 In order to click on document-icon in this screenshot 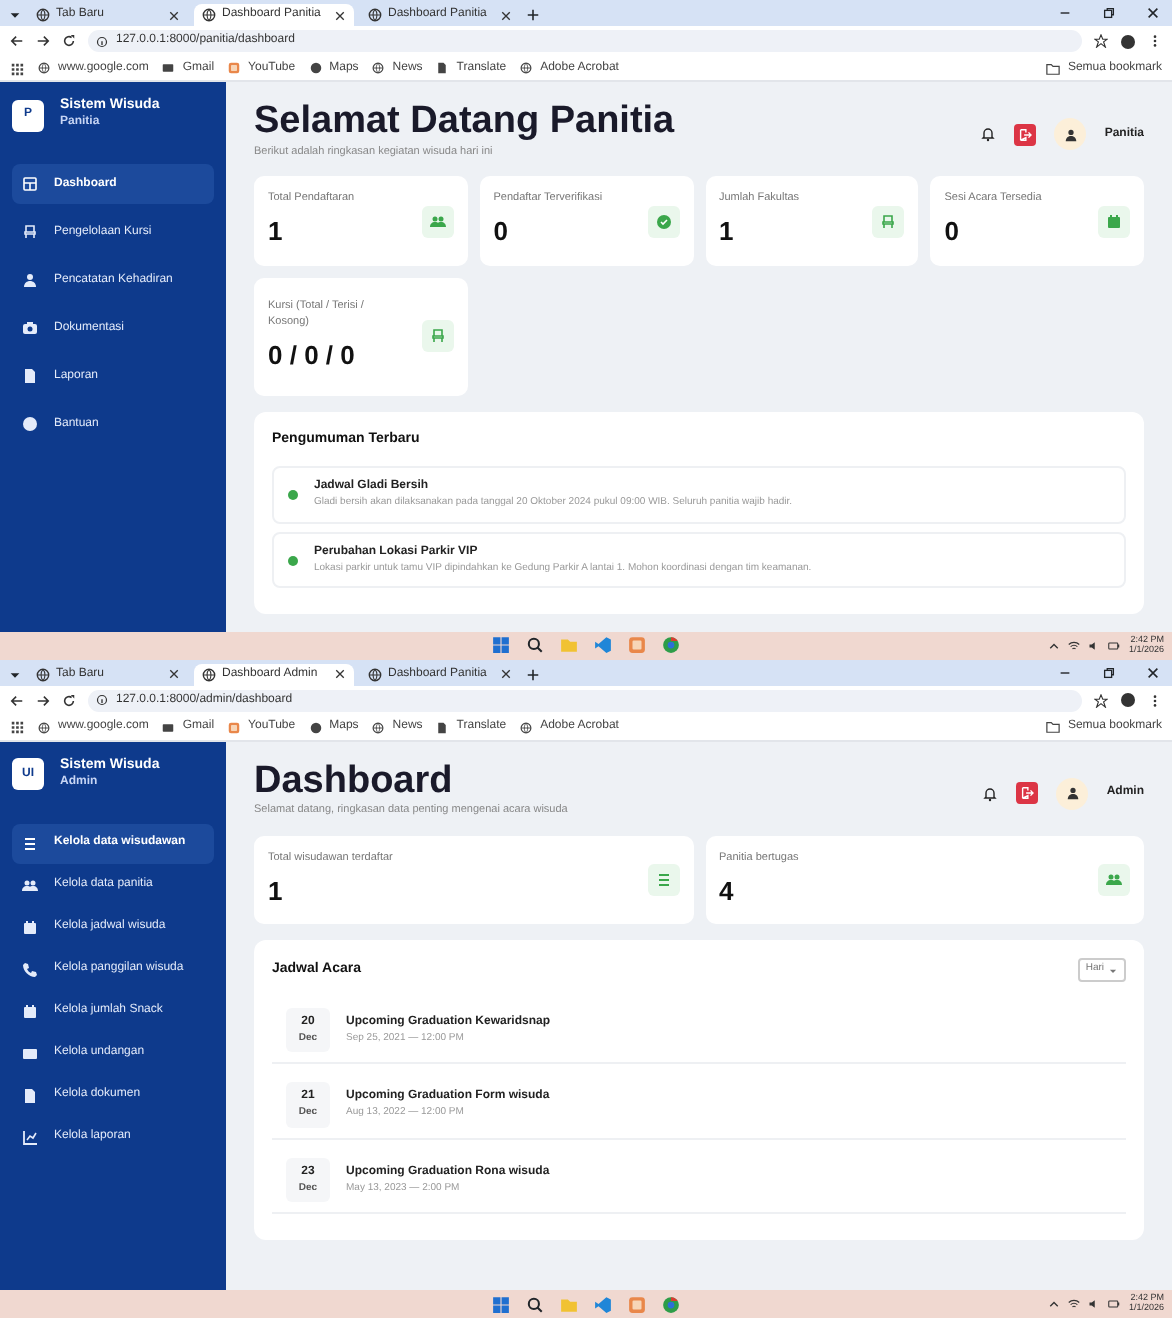, I will do `click(30, 376)`.